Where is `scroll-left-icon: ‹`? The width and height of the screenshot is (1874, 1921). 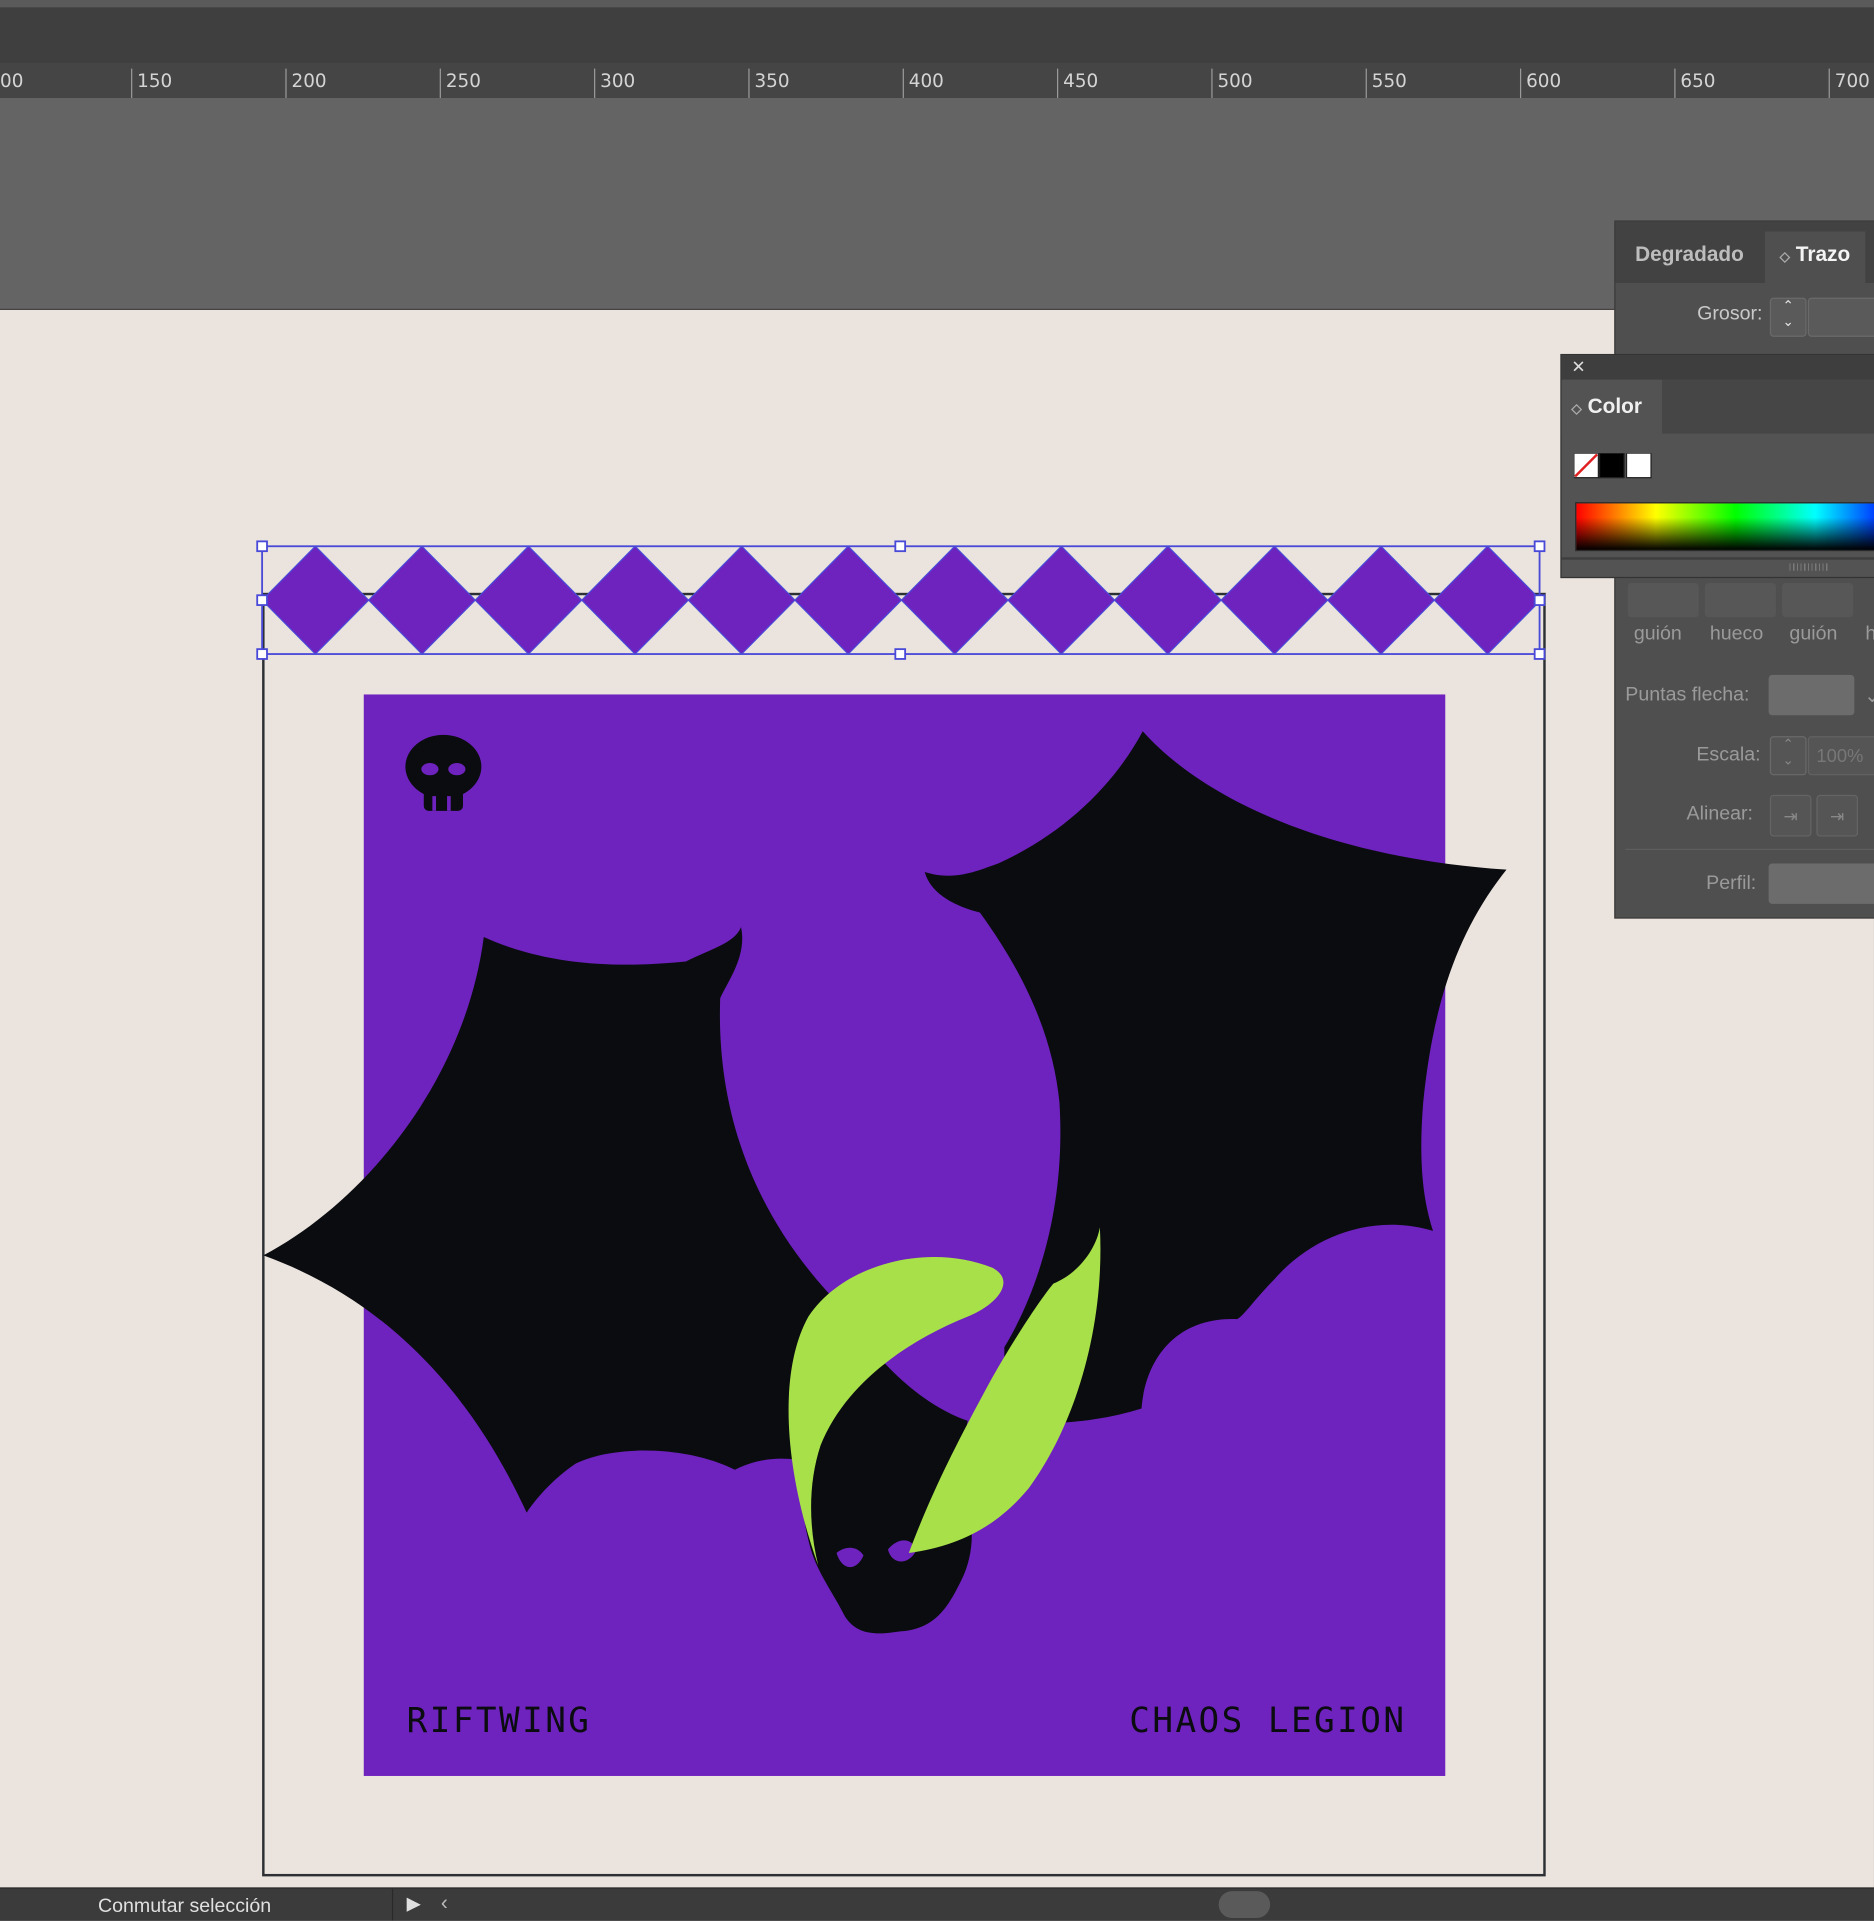
scroll-left-icon: ‹ is located at coordinates (444, 1903).